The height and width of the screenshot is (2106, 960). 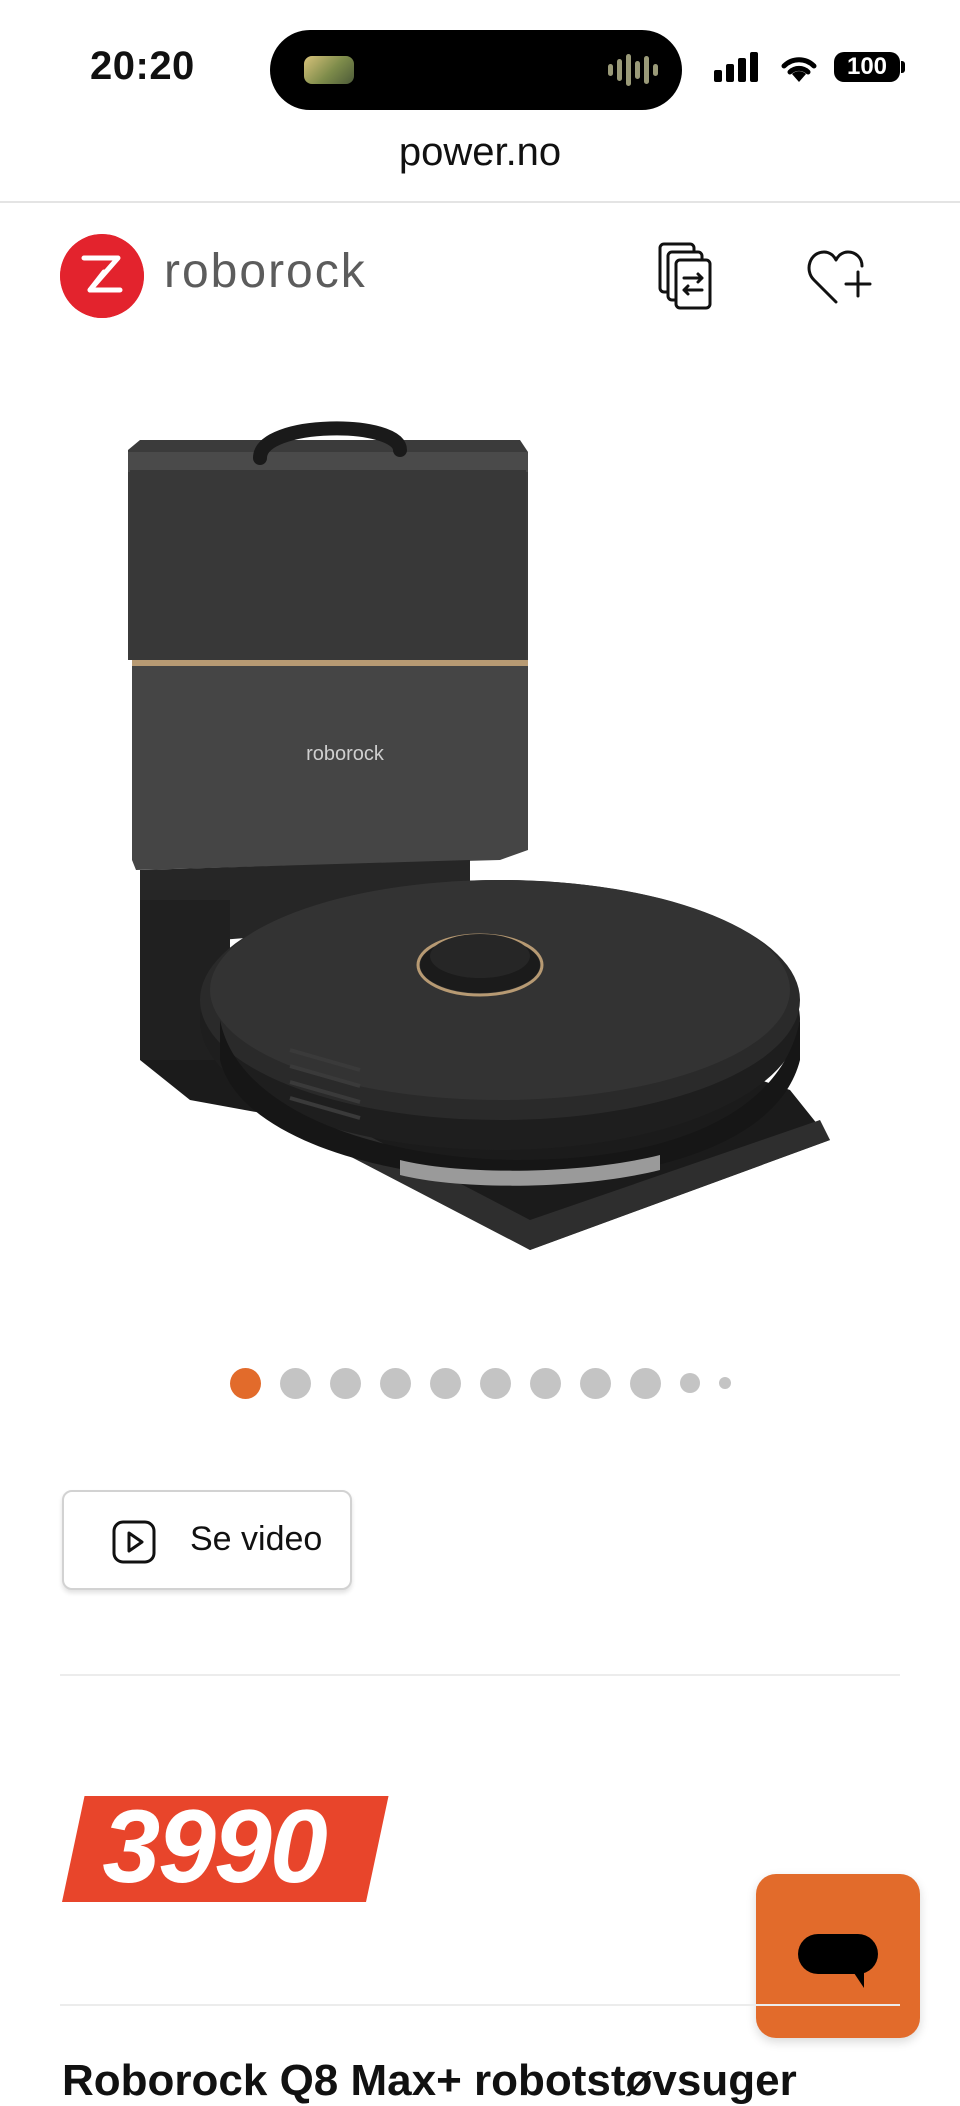 What do you see at coordinates (903, 67) in the screenshot?
I see `battery-nub` at bounding box center [903, 67].